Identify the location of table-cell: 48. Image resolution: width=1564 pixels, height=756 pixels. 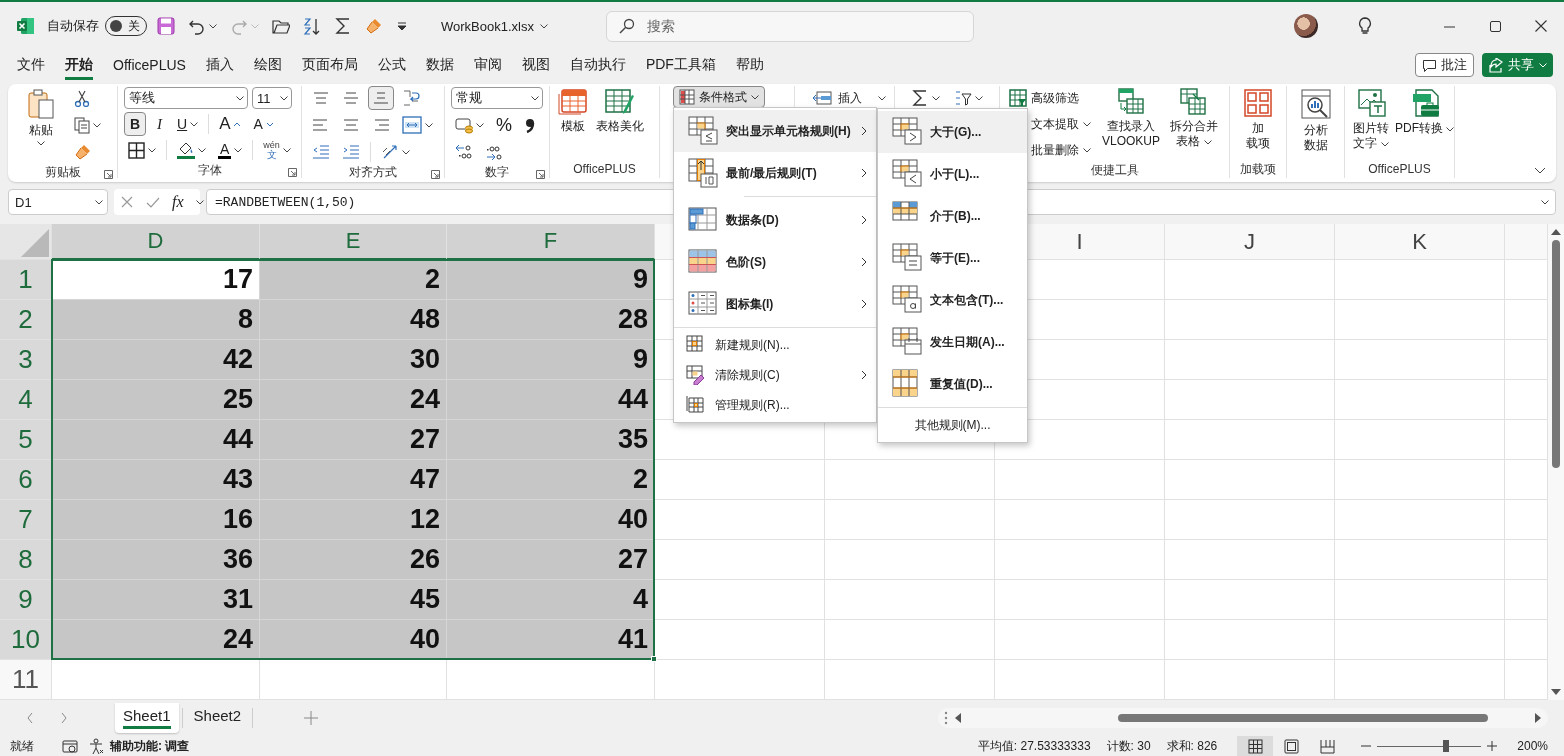
(353, 320).